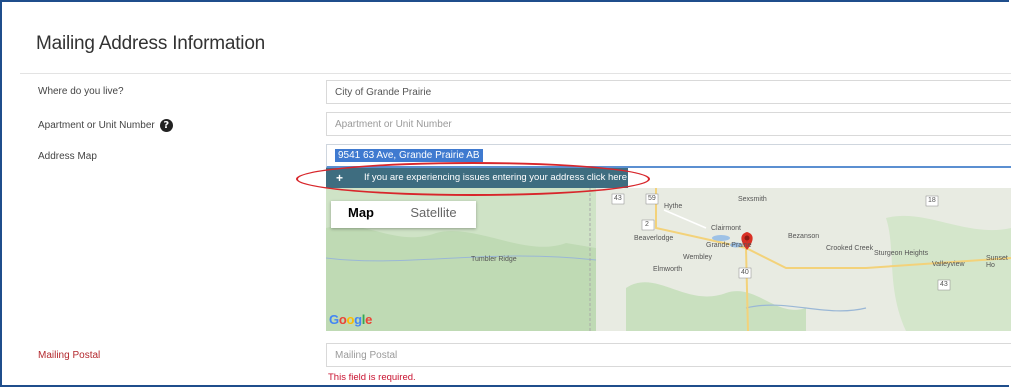 Image resolution: width=1011 pixels, height=387 pixels. What do you see at coordinates (166, 125) in the screenshot?
I see `help-icon: ?` at bounding box center [166, 125].